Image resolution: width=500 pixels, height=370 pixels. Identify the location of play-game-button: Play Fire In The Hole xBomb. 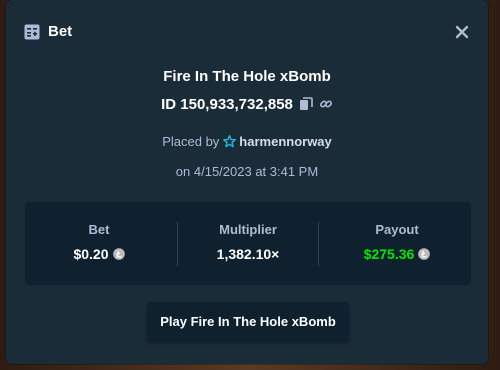
(248, 322).